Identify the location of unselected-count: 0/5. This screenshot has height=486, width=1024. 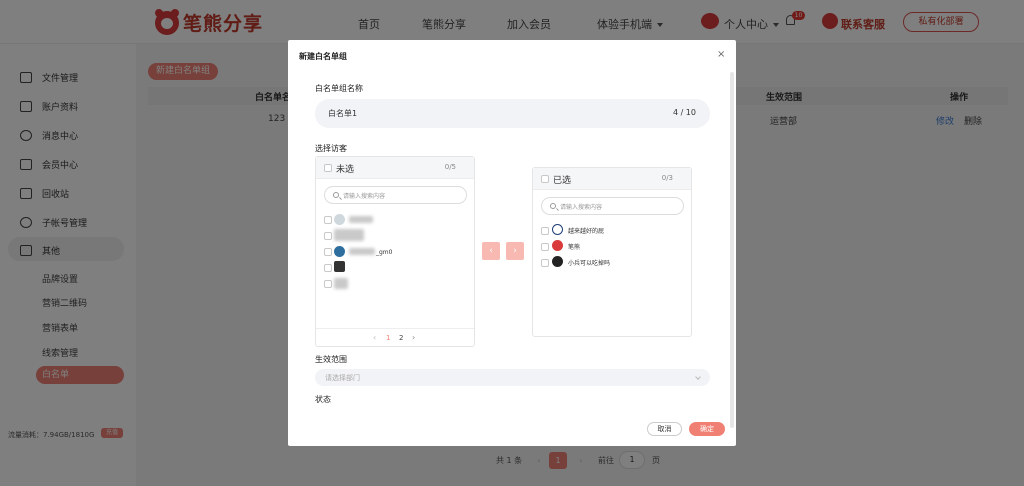
(450, 167).